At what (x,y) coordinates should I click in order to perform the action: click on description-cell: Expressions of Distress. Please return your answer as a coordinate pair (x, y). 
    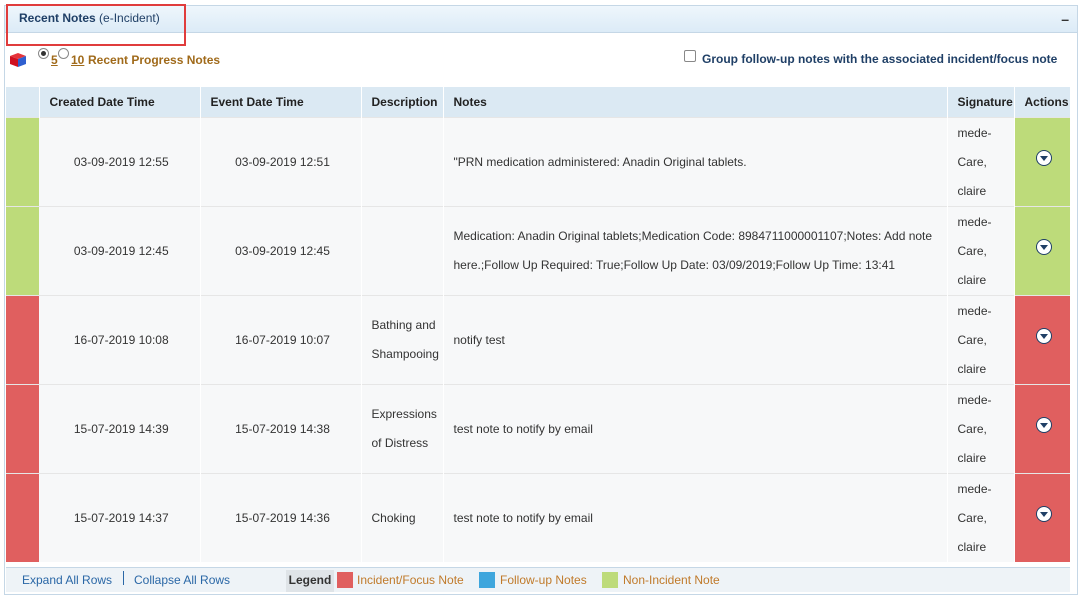
    Looking at the image, I should click on (402, 429).